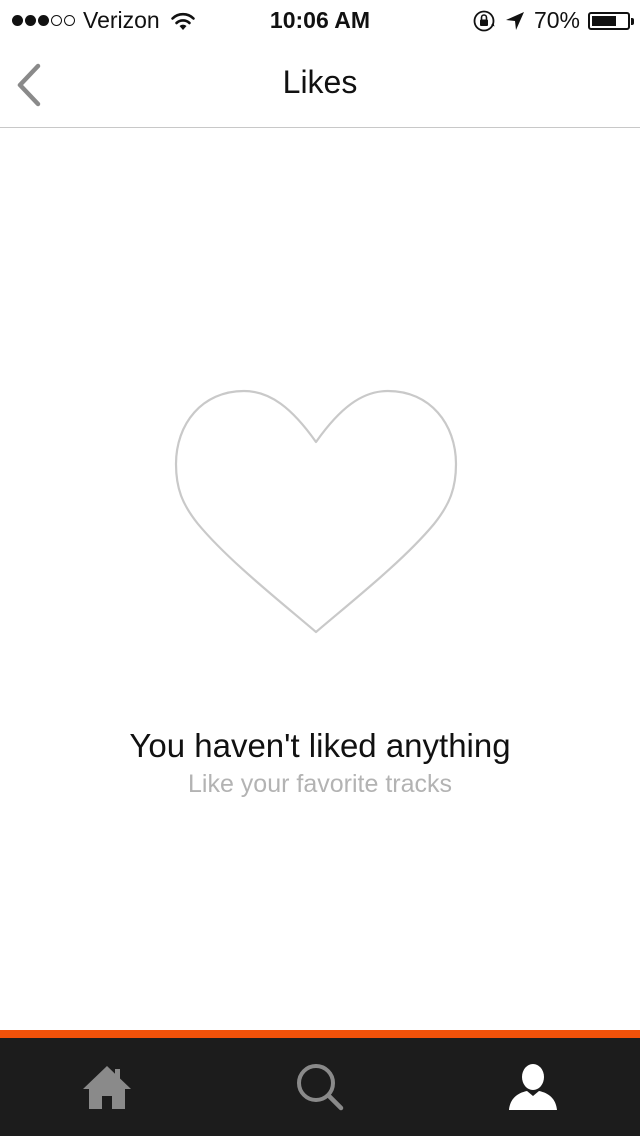 This screenshot has height=1136, width=640. What do you see at coordinates (320, 784) in the screenshot?
I see `empty-state-subtitle: Like your favorite tracks` at bounding box center [320, 784].